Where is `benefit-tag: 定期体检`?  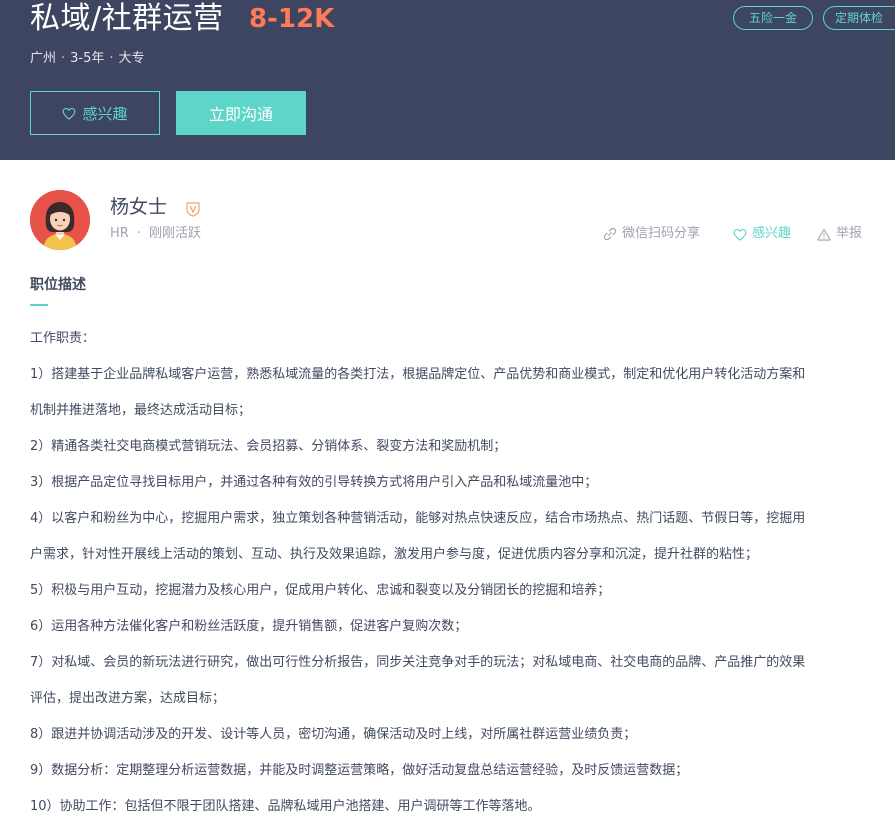
benefit-tag: 定期体检 is located at coordinates (859, 18).